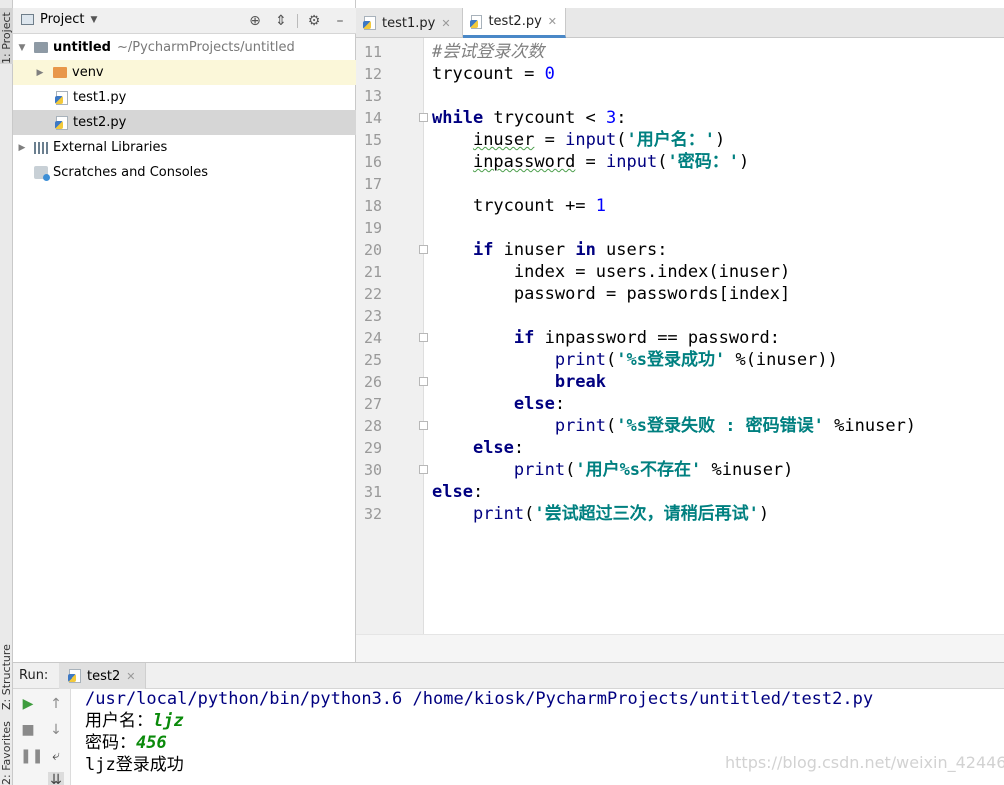 The image size is (1004, 785). Describe the element at coordinates (680, 648) in the screenshot. I see `editor-breadcrumb-bar` at that location.